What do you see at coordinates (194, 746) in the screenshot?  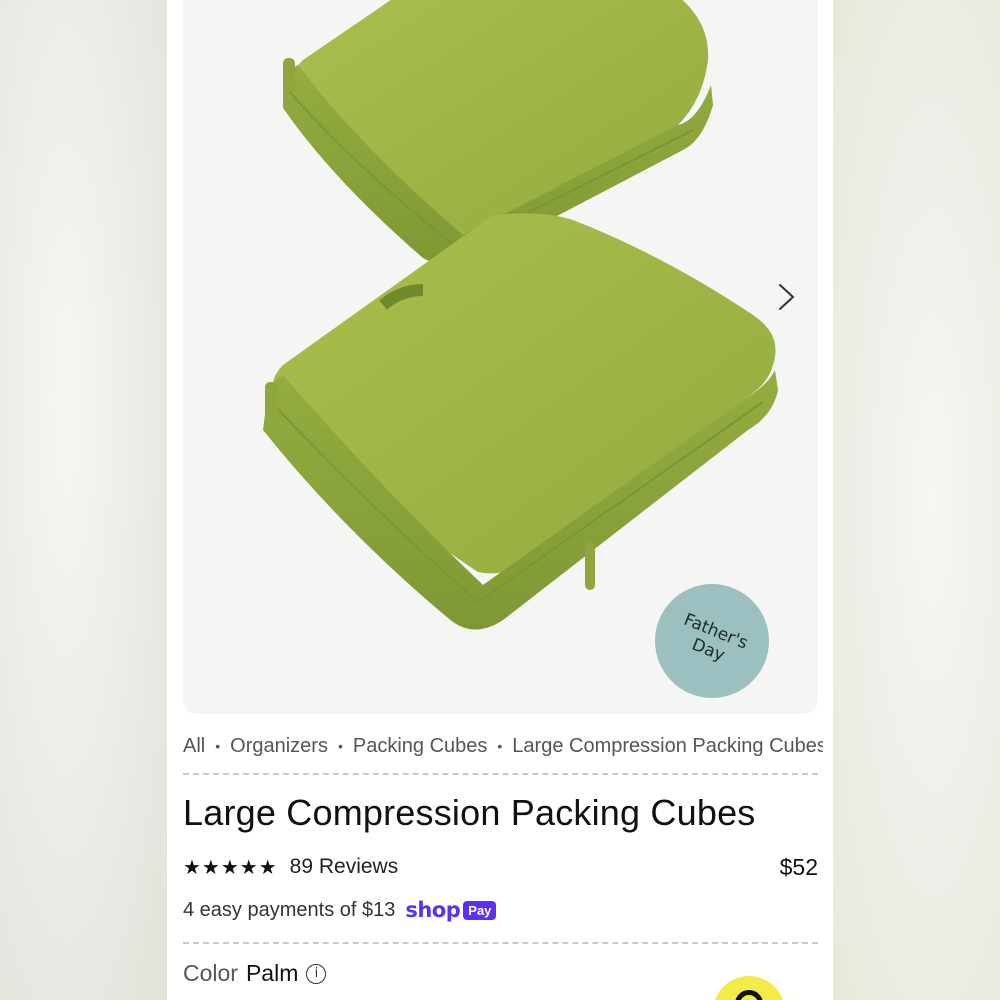 I see `breadcrumb-item-all: All` at bounding box center [194, 746].